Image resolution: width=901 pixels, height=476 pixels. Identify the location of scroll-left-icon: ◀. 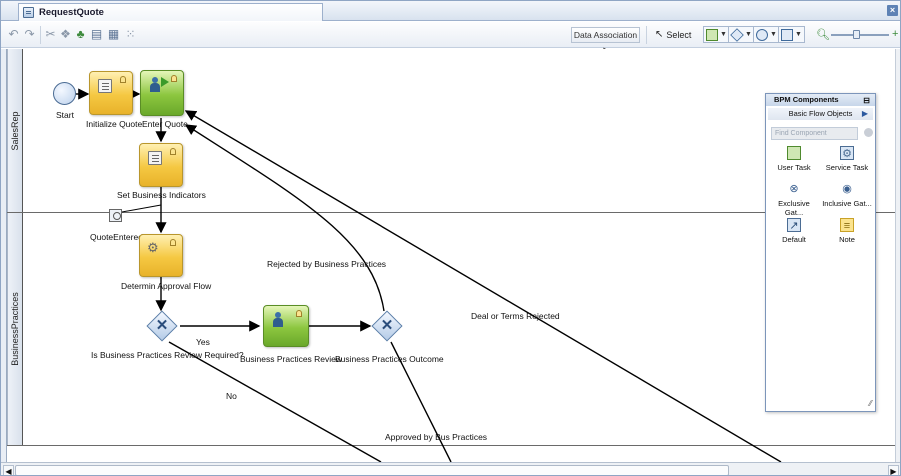
(8, 470).